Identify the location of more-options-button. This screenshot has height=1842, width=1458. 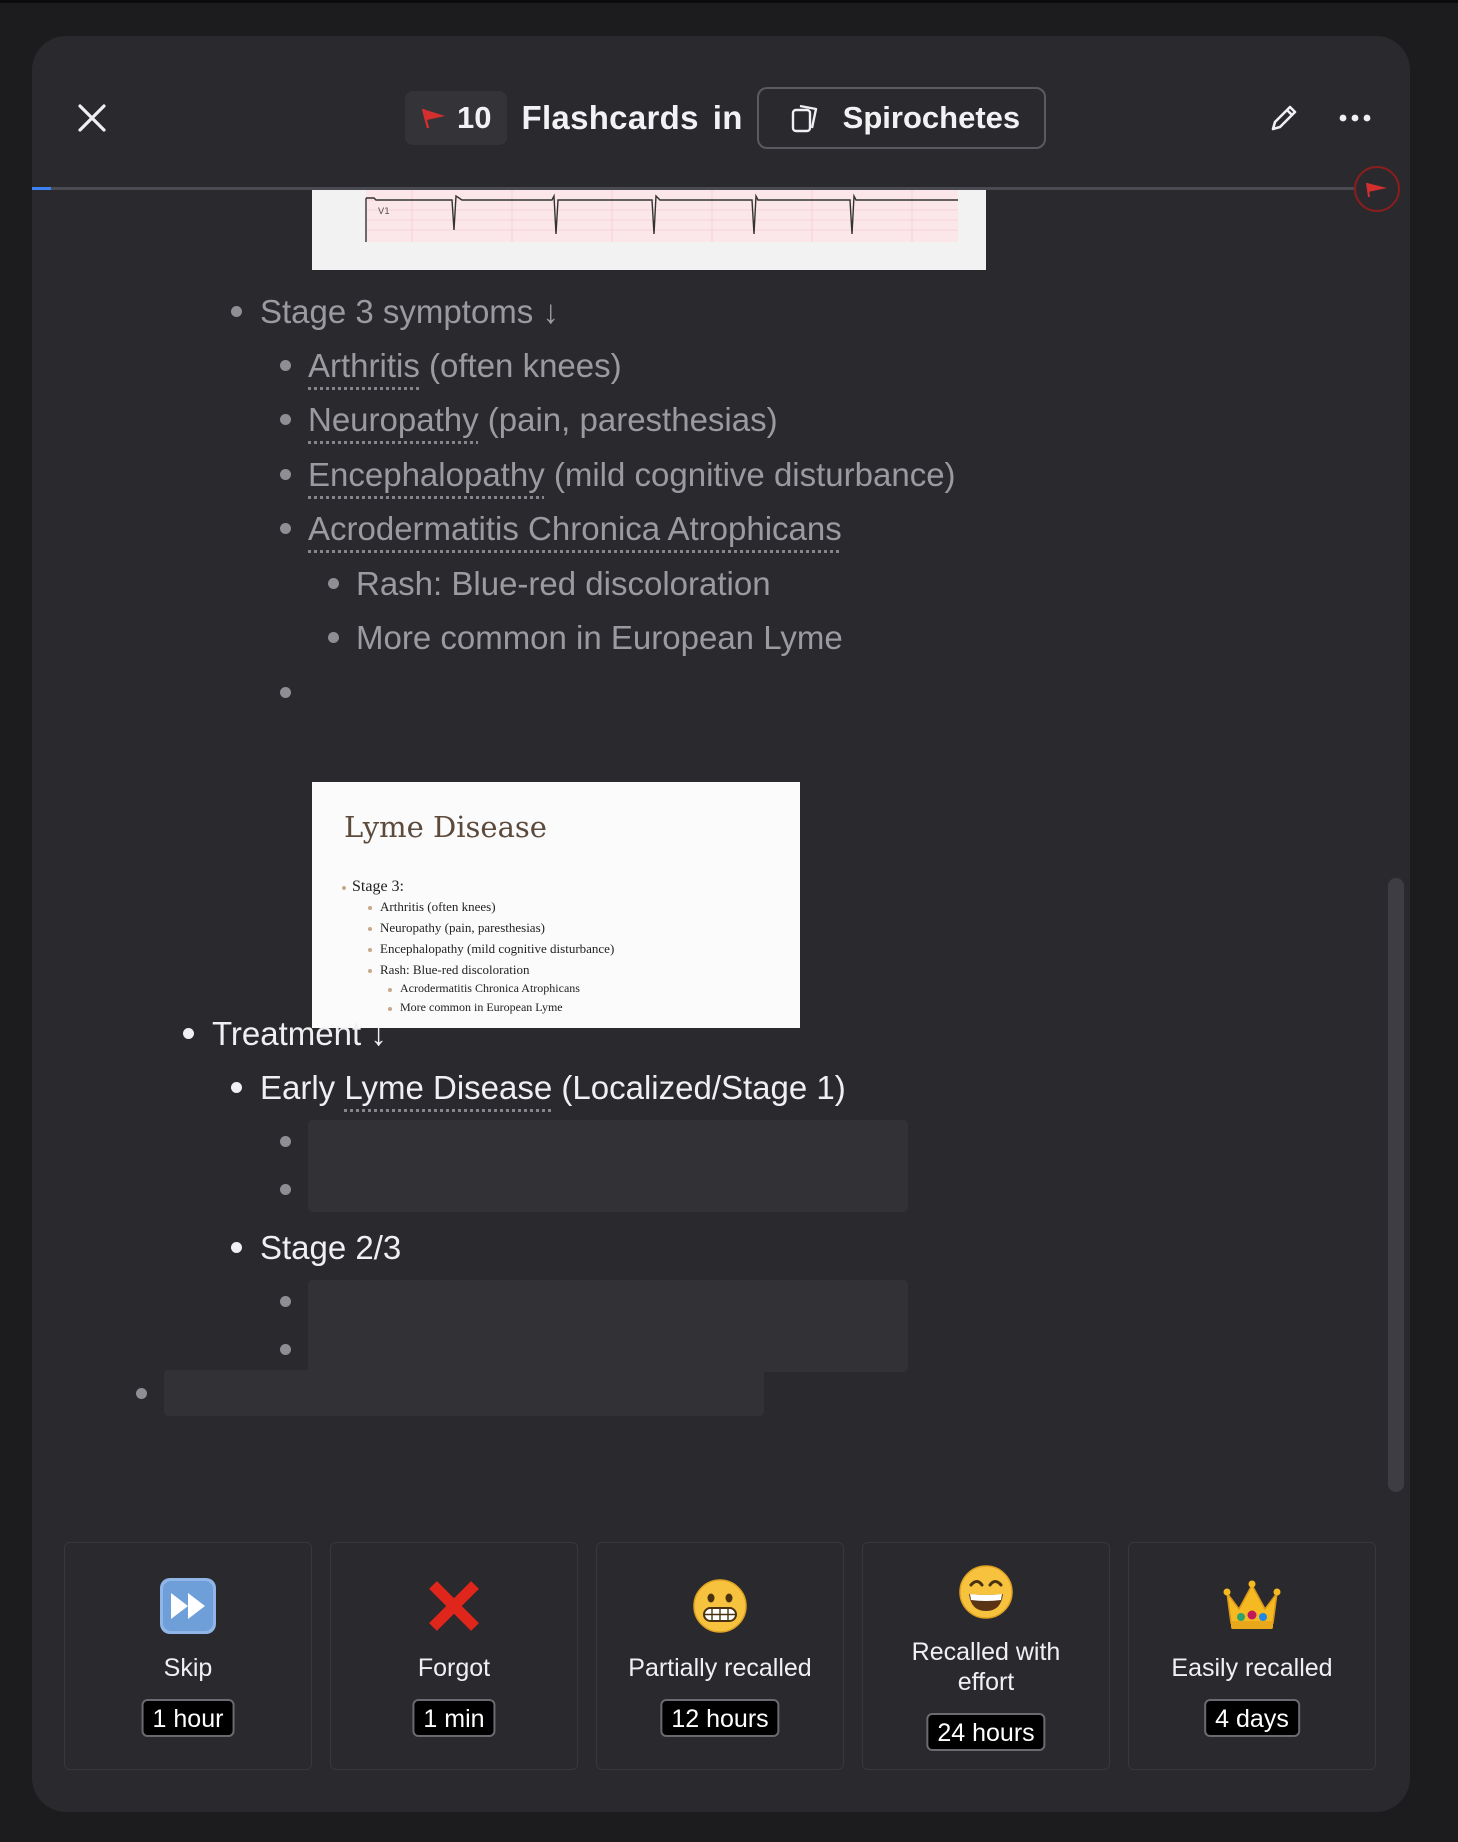
(1355, 118).